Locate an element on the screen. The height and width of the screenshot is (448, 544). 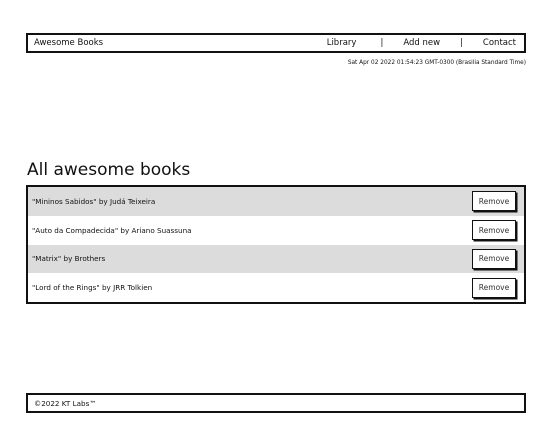
book-label: "Matrix" by Brothers is located at coordinates (69, 259).